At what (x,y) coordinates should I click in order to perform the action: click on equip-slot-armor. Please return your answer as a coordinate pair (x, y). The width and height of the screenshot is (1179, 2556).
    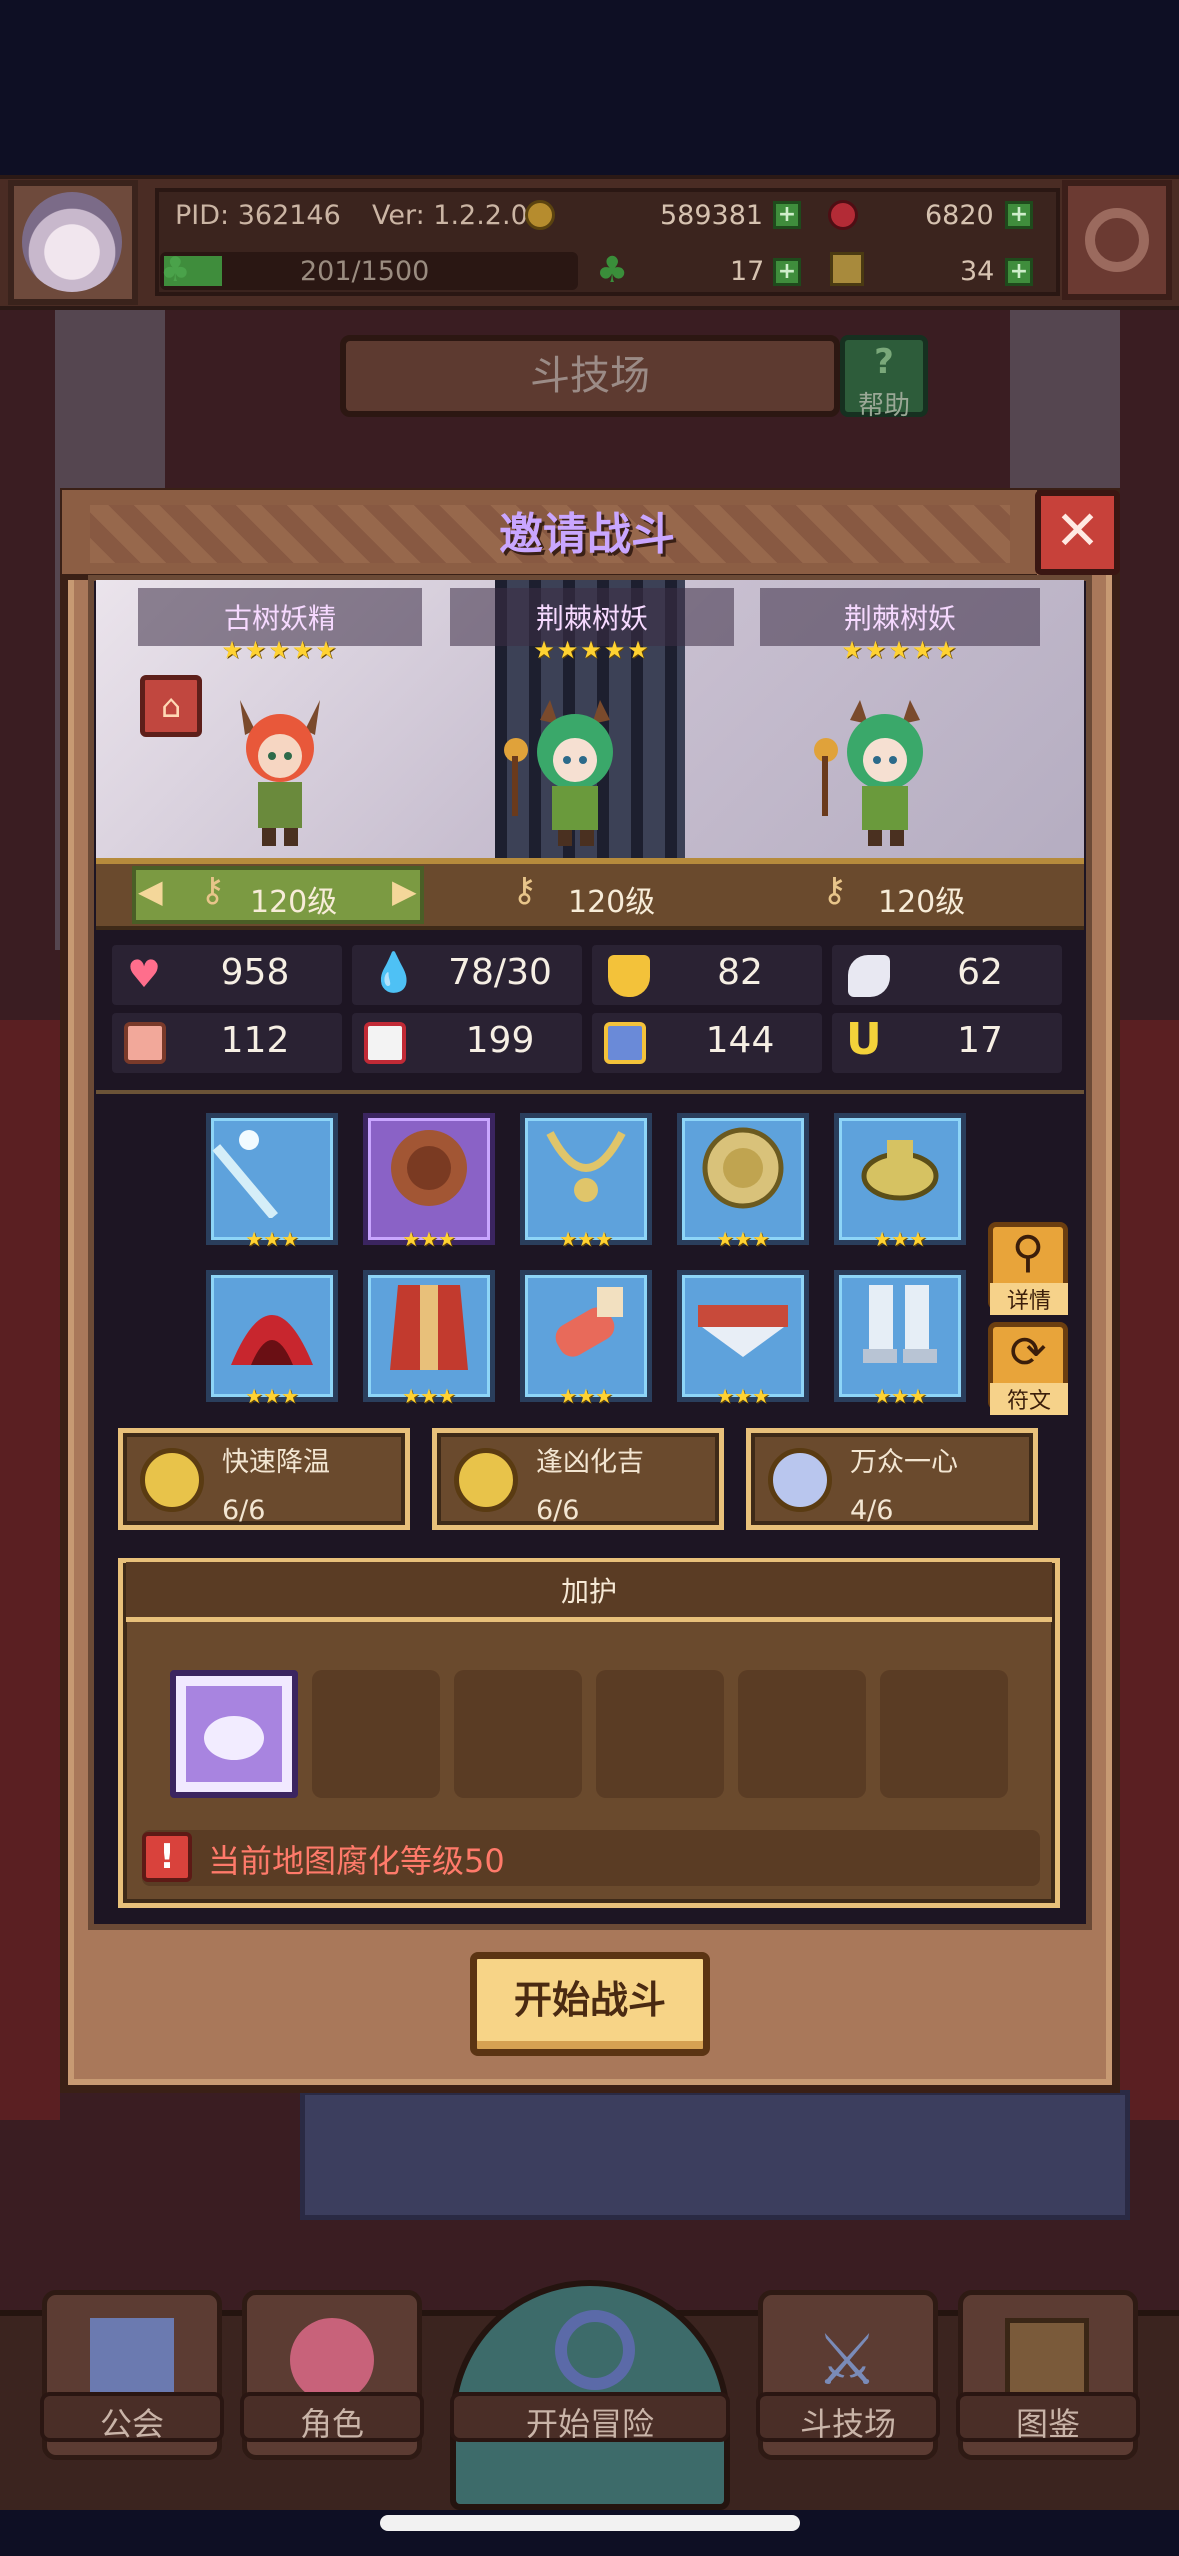
    Looking at the image, I should click on (429, 1336).